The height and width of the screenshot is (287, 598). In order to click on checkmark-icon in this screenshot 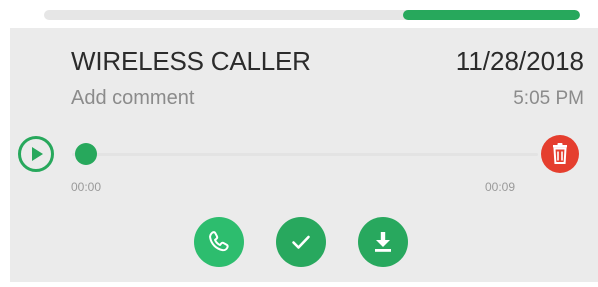, I will do `click(301, 242)`.